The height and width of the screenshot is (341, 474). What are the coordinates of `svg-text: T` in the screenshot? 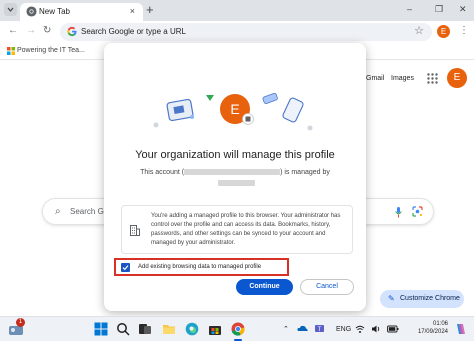 It's located at (320, 330).